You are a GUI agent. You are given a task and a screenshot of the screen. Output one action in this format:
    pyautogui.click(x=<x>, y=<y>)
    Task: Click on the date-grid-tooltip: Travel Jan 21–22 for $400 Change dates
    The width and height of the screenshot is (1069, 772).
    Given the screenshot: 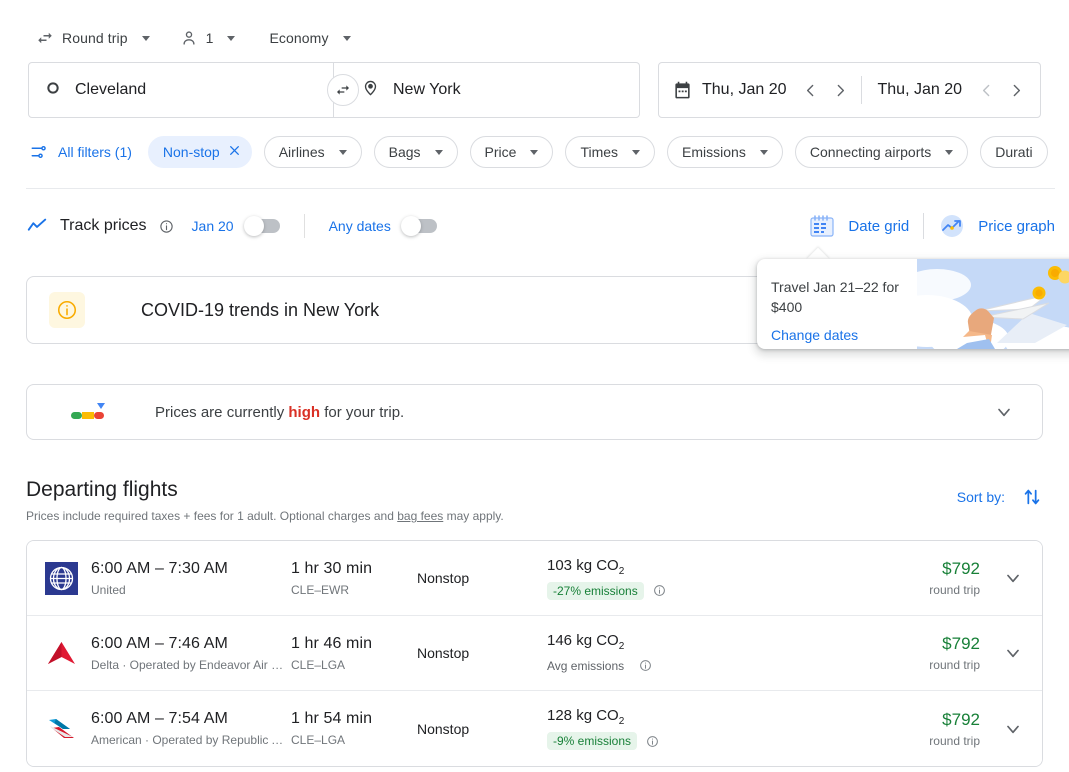 What is the action you would take?
    pyautogui.click(x=913, y=304)
    